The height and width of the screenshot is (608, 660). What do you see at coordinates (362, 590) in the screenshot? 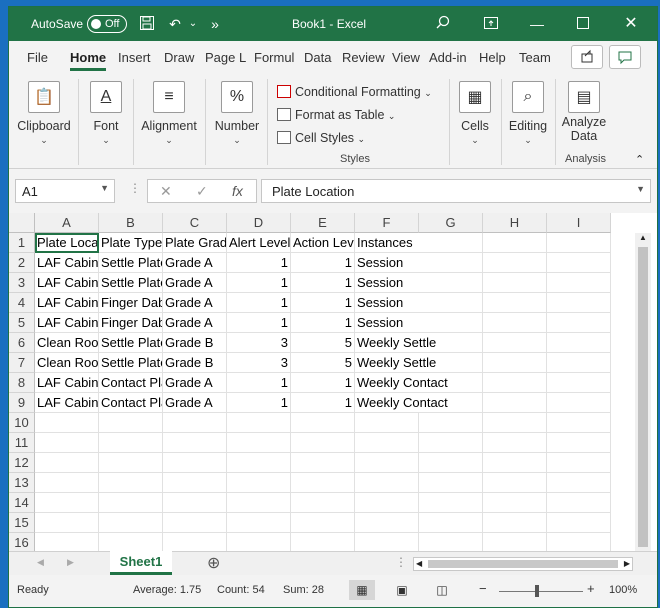
I see `normal-view-icon: ▦` at bounding box center [362, 590].